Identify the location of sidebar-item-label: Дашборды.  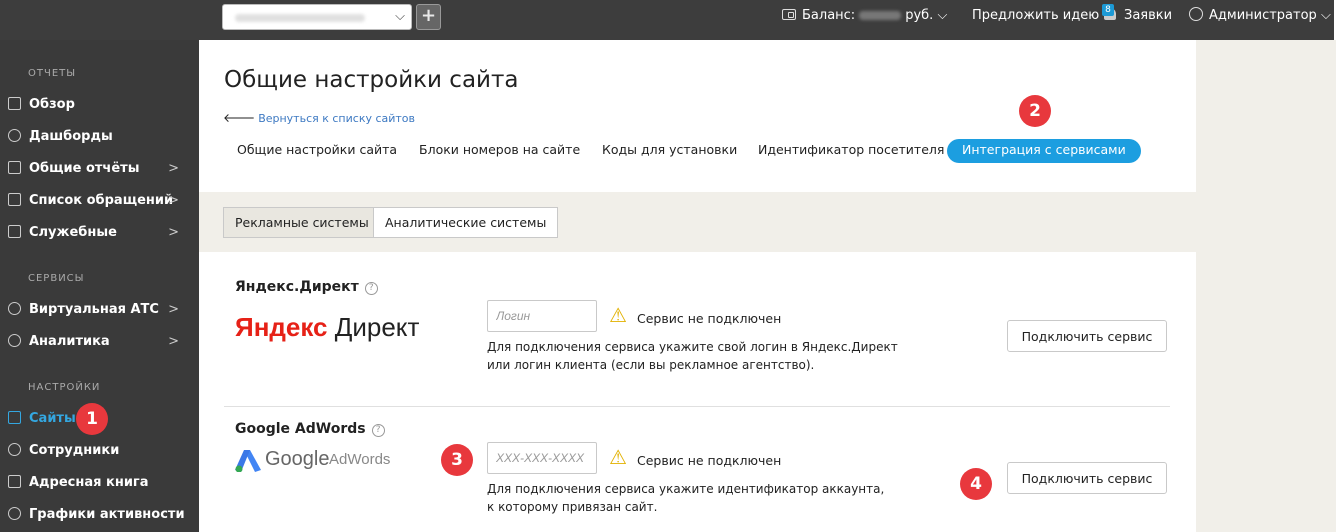
(71, 136).